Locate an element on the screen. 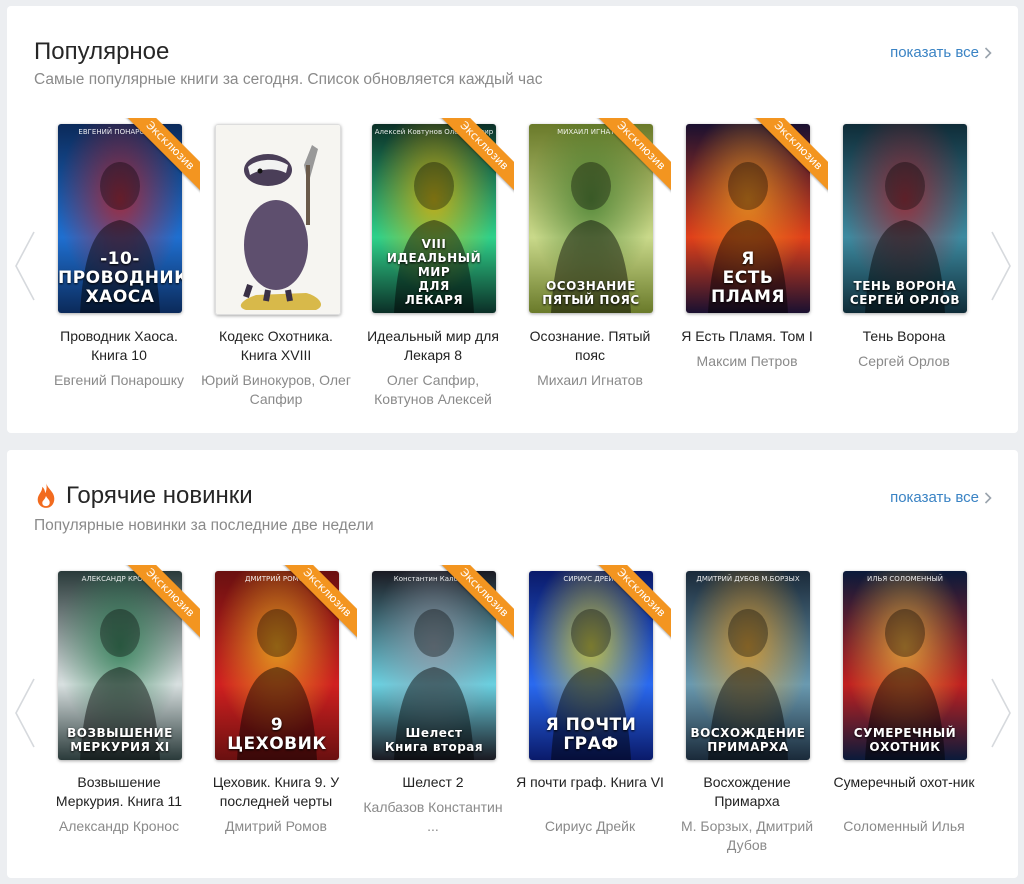 This screenshot has width=1024, height=884. cover-title-text: ОСОЗНАНИЕ ПЯТЫЙ ПОЯС is located at coordinates (591, 293).